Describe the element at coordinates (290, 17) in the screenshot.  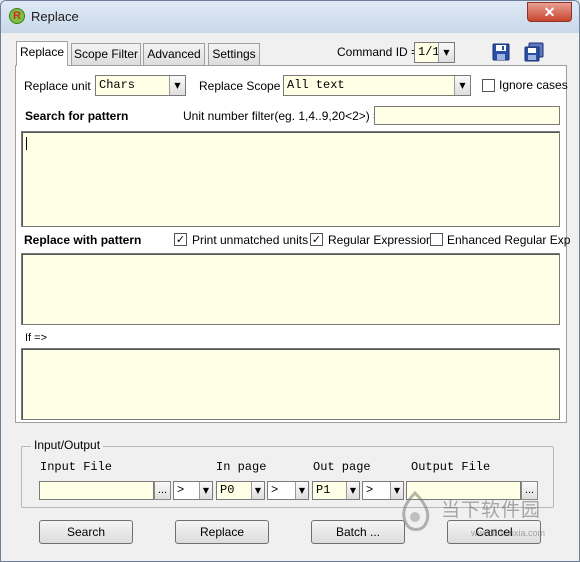
I see `title-bar: R Replace ✕` at that location.